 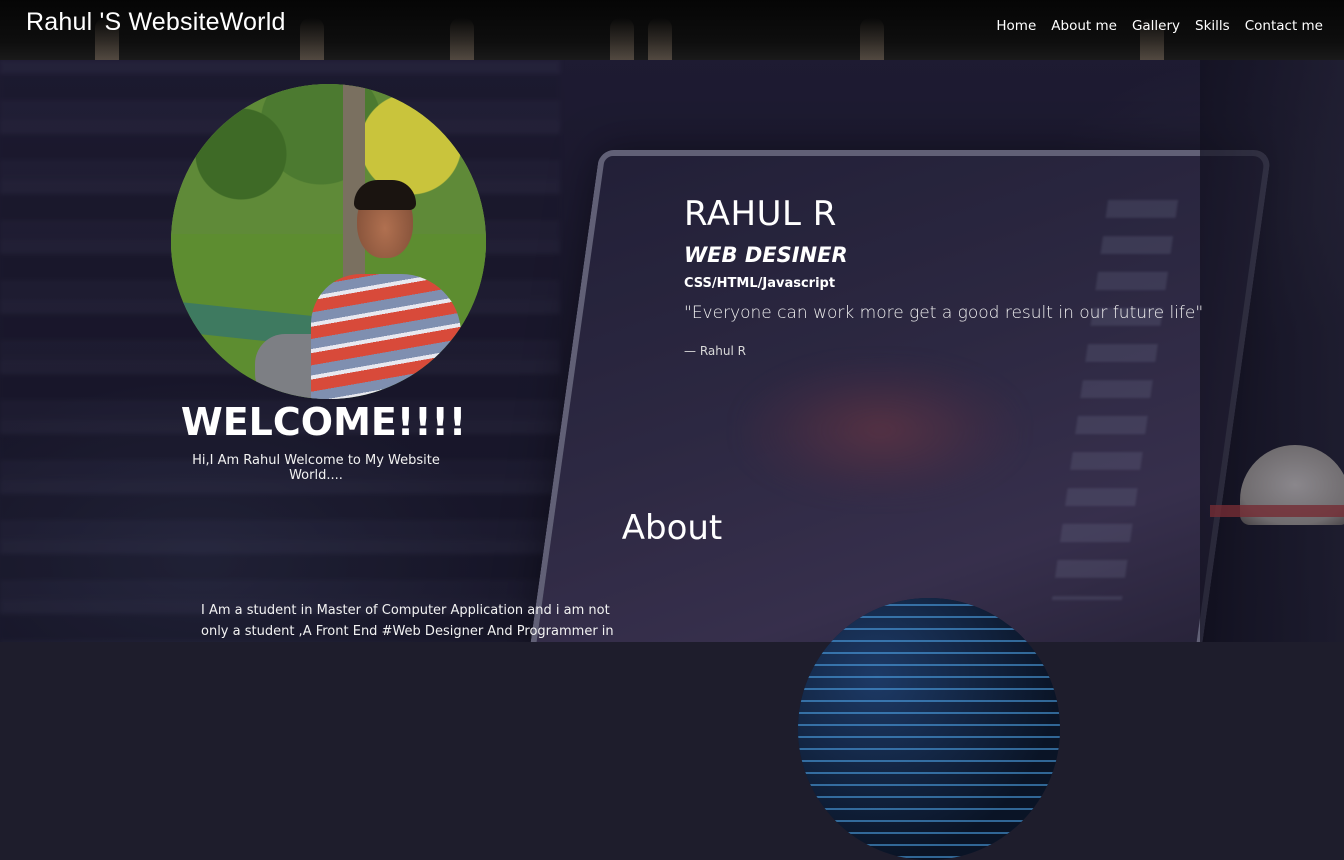 I want to click on nav-link-gallery: Gallery, so click(x=1156, y=26).